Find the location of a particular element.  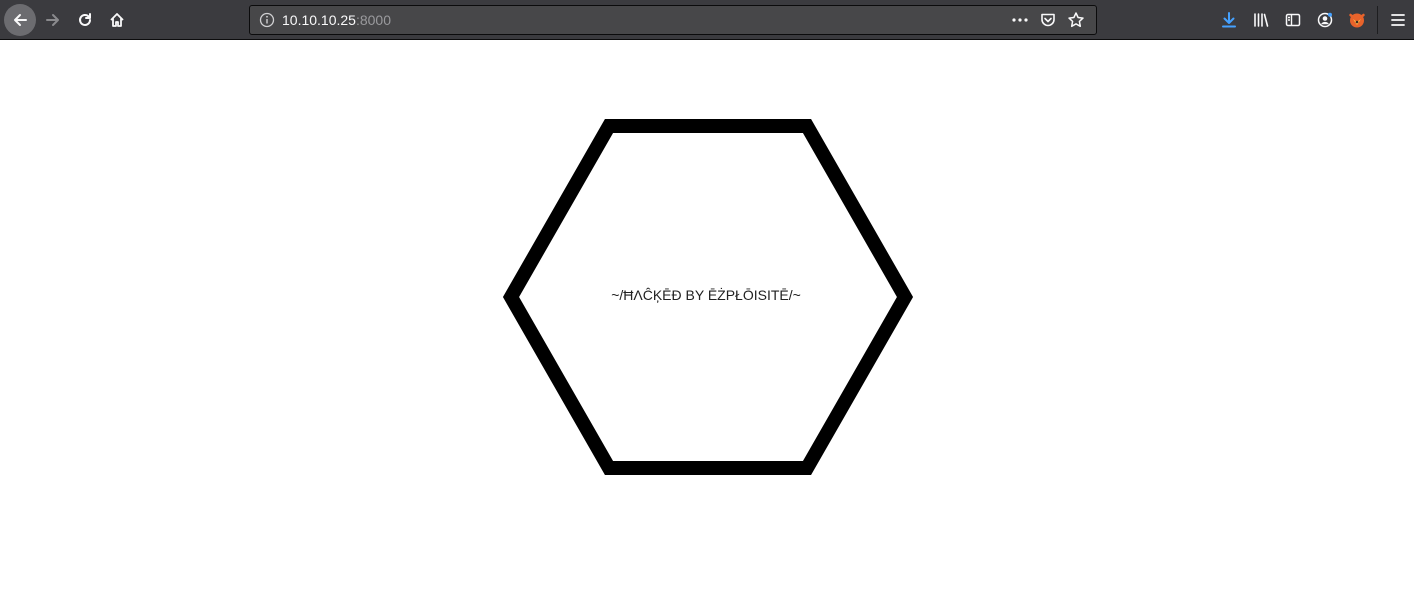

home-button is located at coordinates (117, 20).